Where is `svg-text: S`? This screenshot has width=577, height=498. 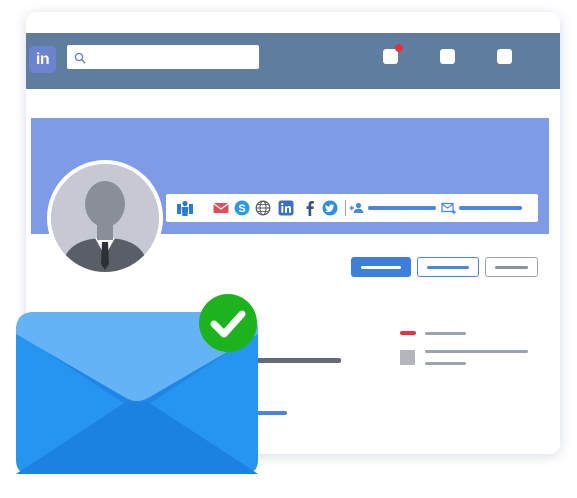
svg-text: S is located at coordinates (241, 209).